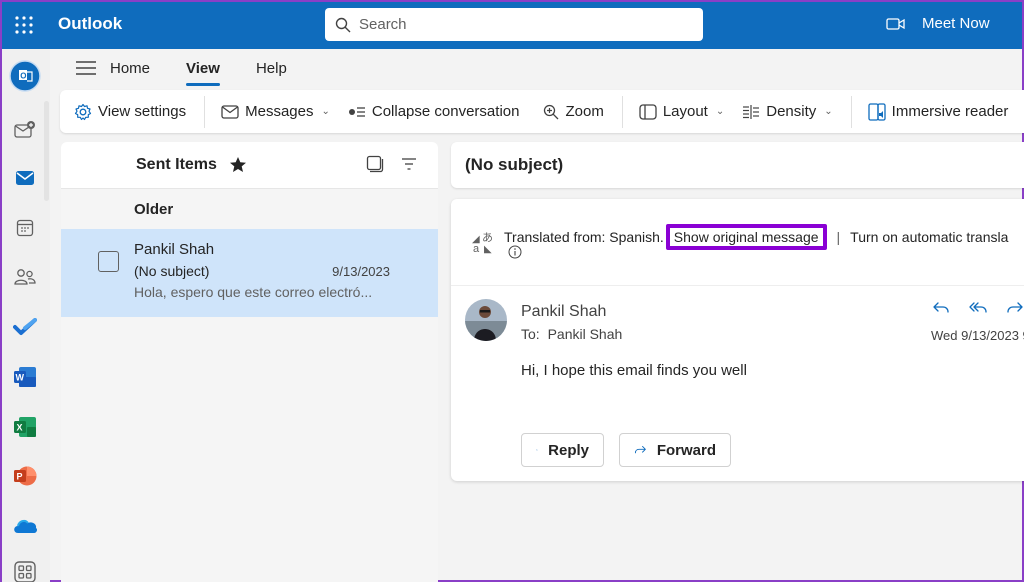  Describe the element at coordinates (24, 25) in the screenshot. I see `app-launcher-icon` at that location.